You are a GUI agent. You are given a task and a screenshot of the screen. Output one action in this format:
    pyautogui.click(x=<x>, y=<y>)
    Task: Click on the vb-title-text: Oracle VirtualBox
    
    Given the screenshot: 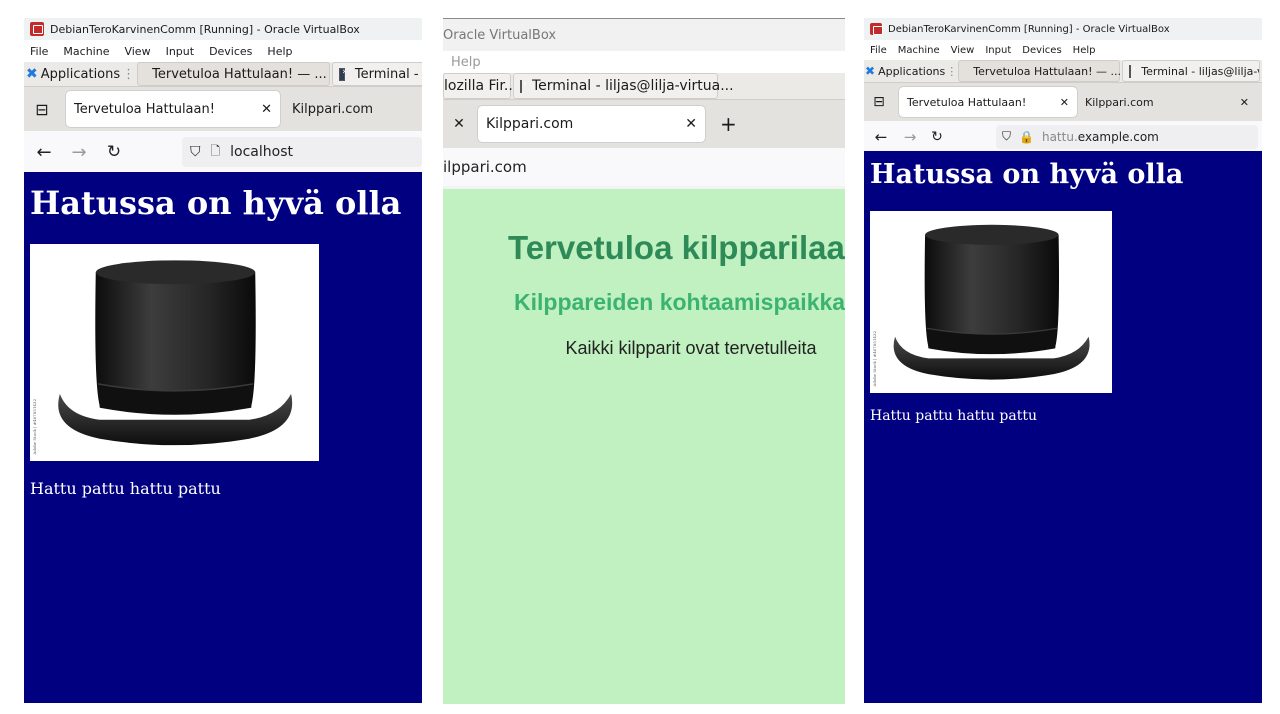 What is the action you would take?
    pyautogui.click(x=500, y=35)
    